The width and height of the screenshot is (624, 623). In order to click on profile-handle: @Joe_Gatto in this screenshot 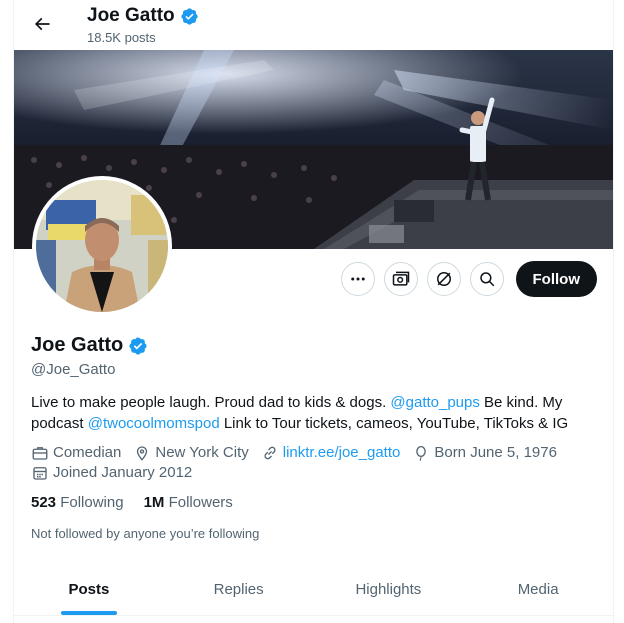, I will do `click(73, 369)`.